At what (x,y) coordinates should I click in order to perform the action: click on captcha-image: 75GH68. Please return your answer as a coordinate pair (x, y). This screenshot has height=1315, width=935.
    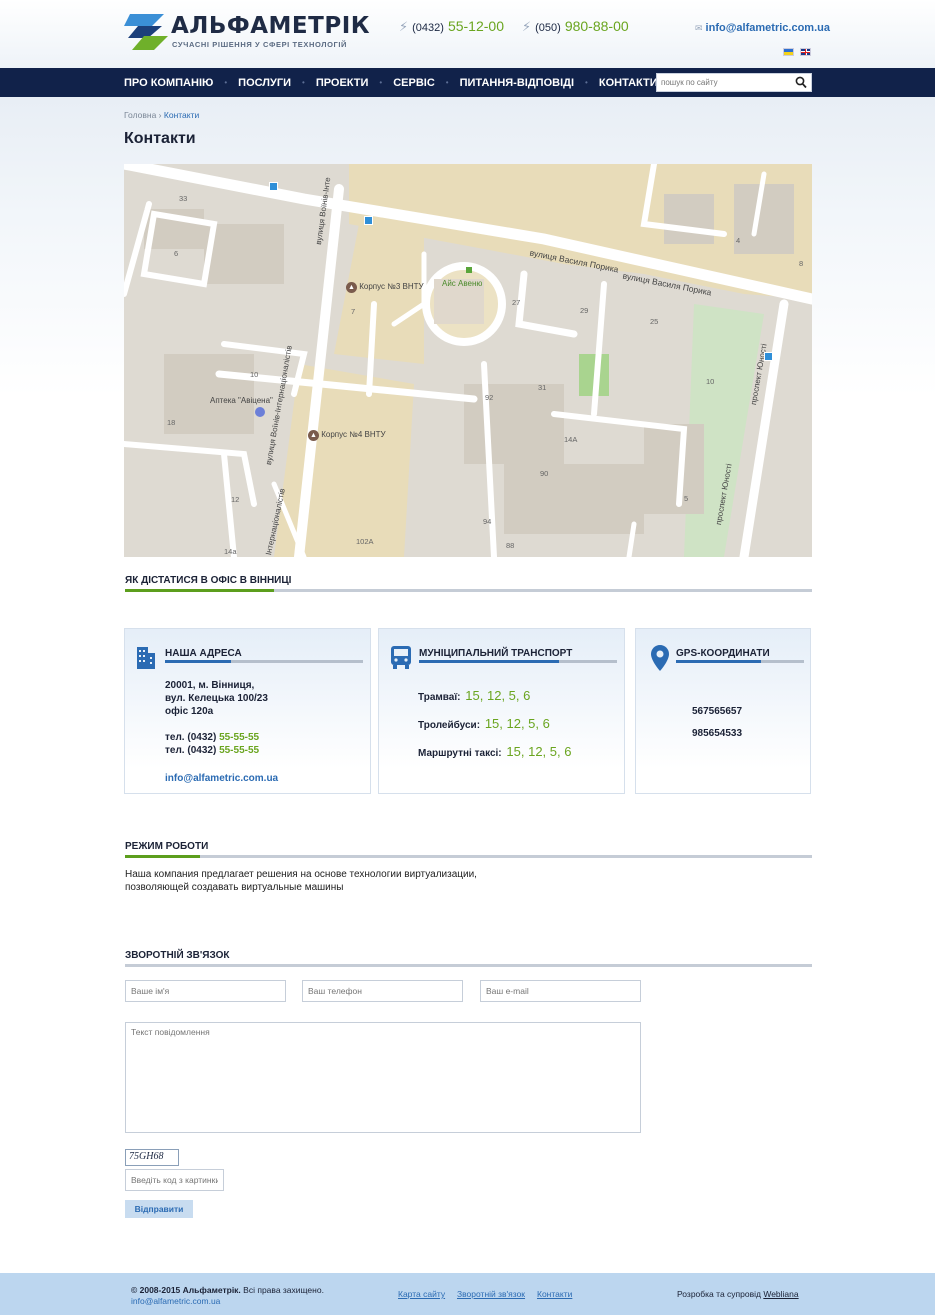
    Looking at the image, I should click on (152, 1157).